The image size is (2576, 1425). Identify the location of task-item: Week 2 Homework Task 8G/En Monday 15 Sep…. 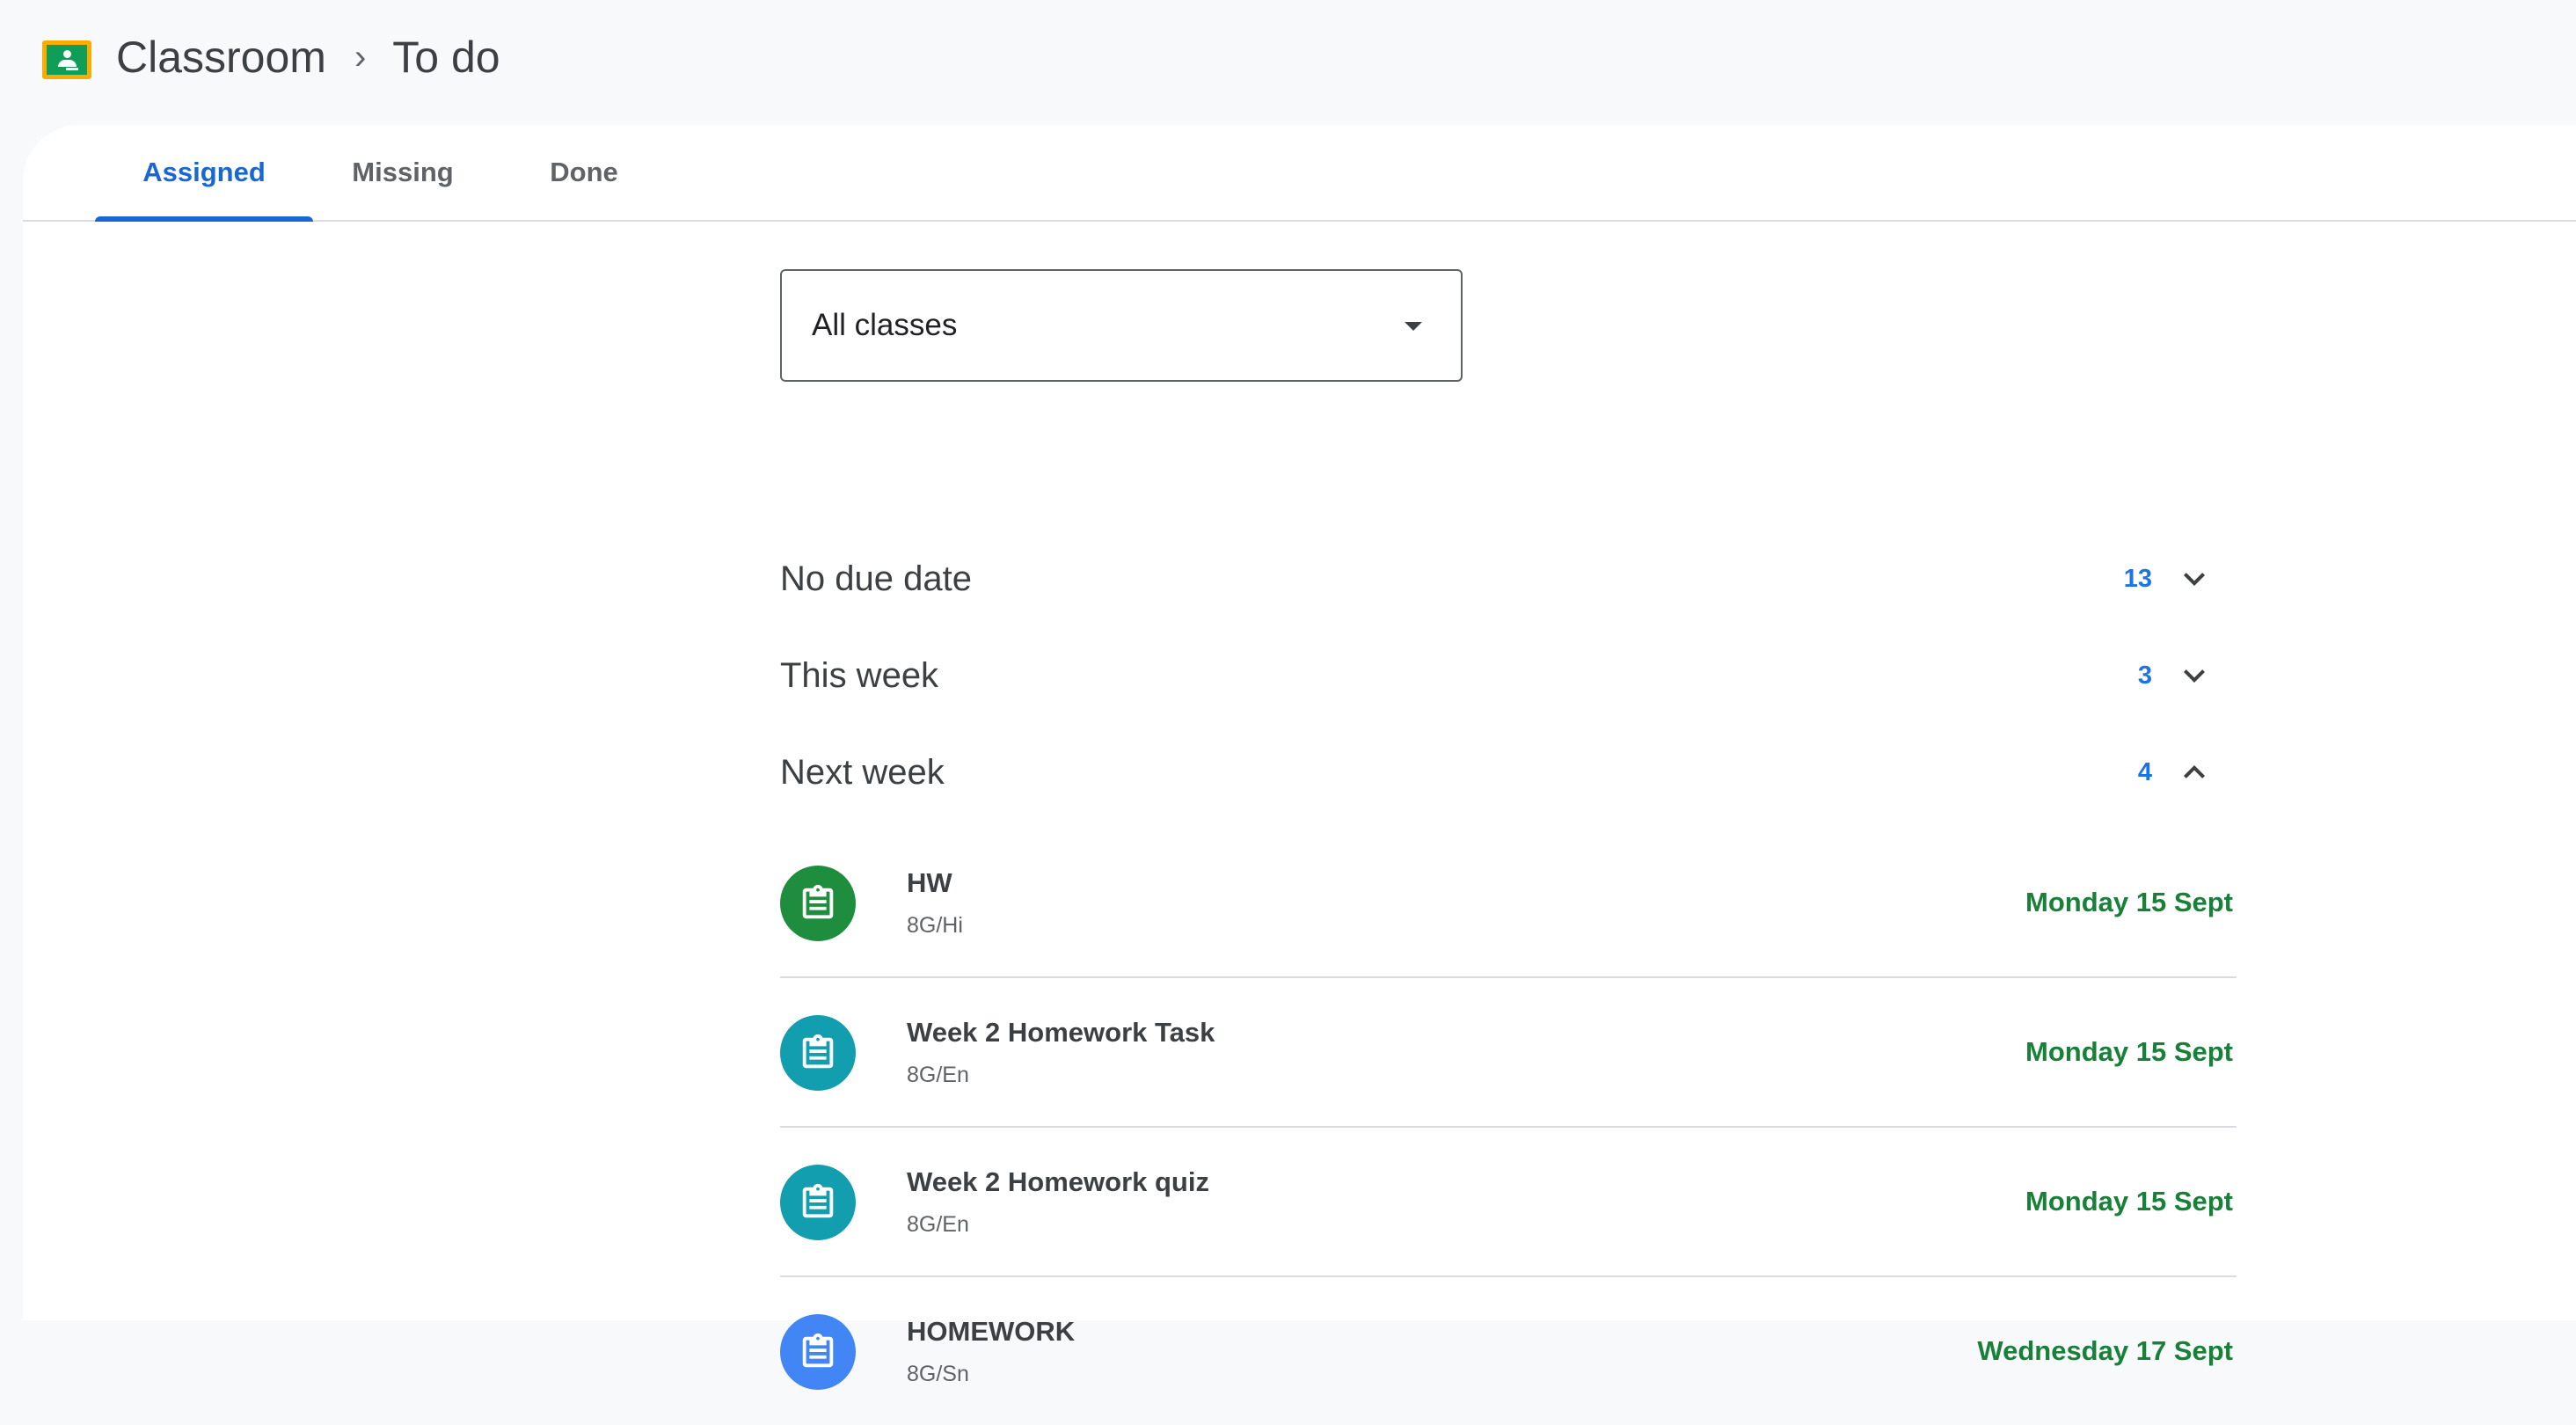
(1508, 1053).